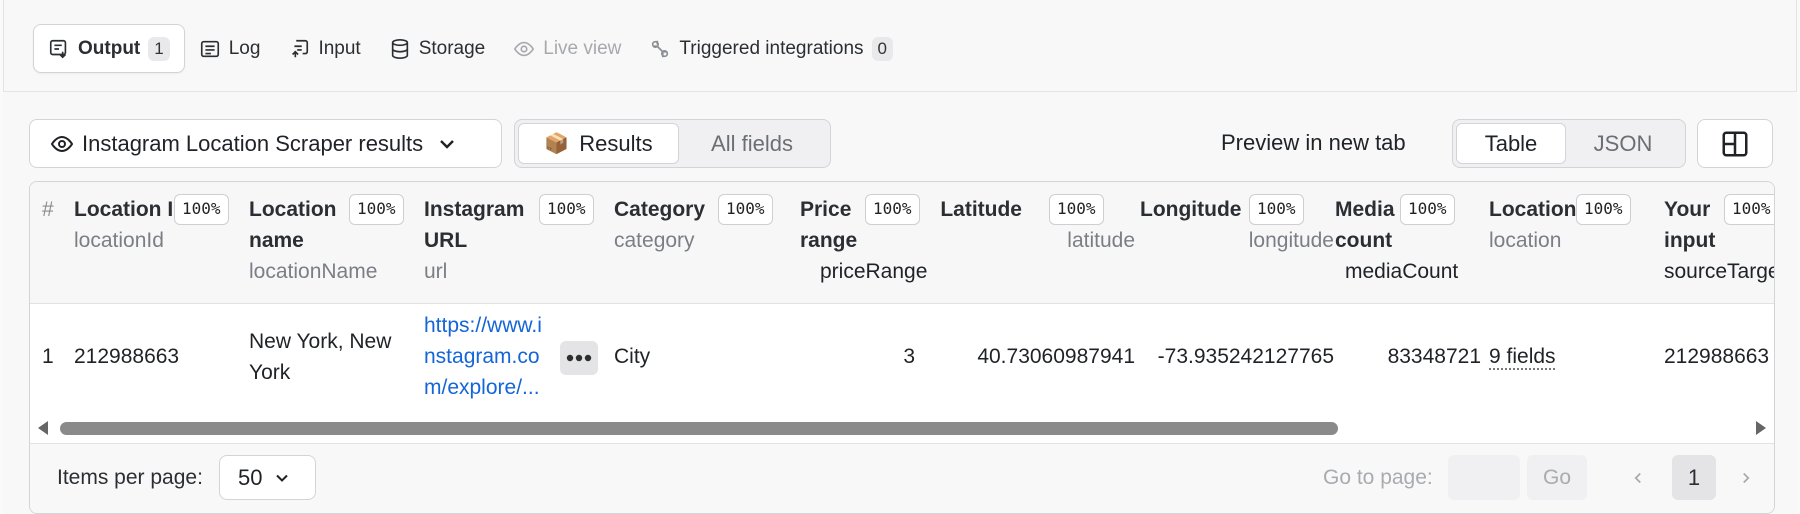 This screenshot has width=1800, height=514. Describe the element at coordinates (1557, 477) in the screenshot. I see `go-button: Go` at that location.